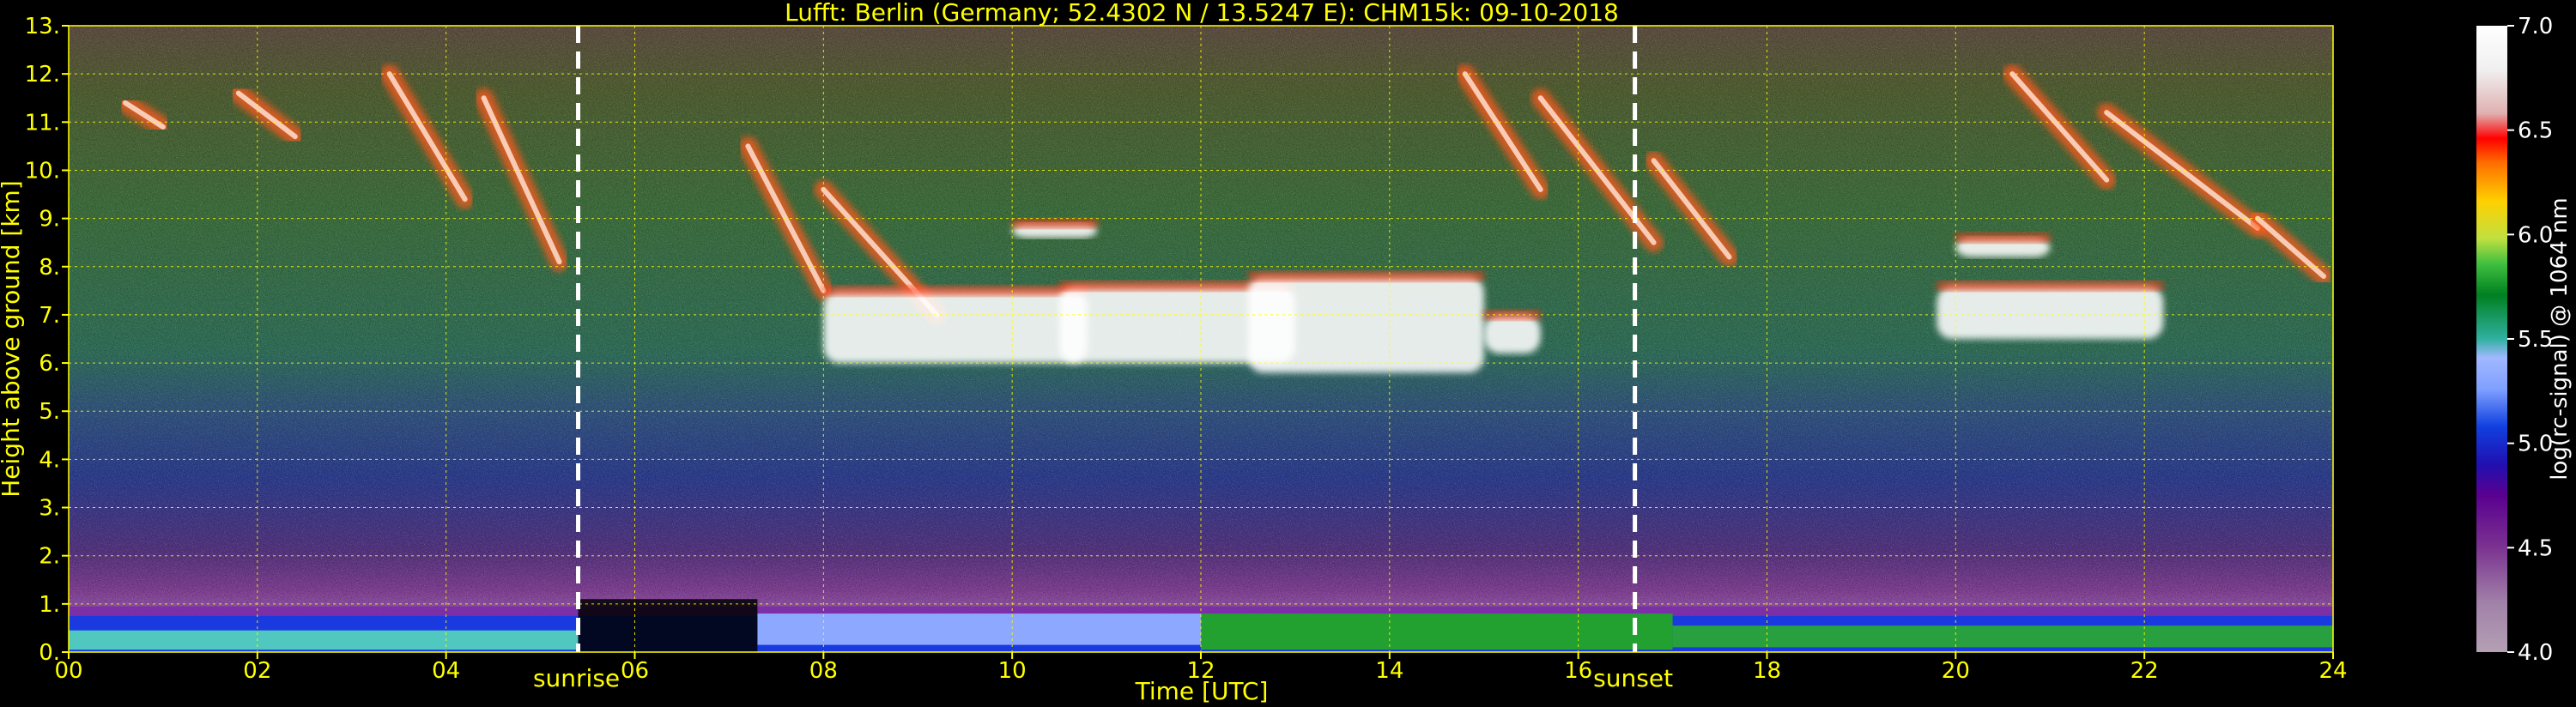 This screenshot has height=707, width=2576. What do you see at coordinates (668, 625) in the screenshot?
I see `data-gap` at bounding box center [668, 625].